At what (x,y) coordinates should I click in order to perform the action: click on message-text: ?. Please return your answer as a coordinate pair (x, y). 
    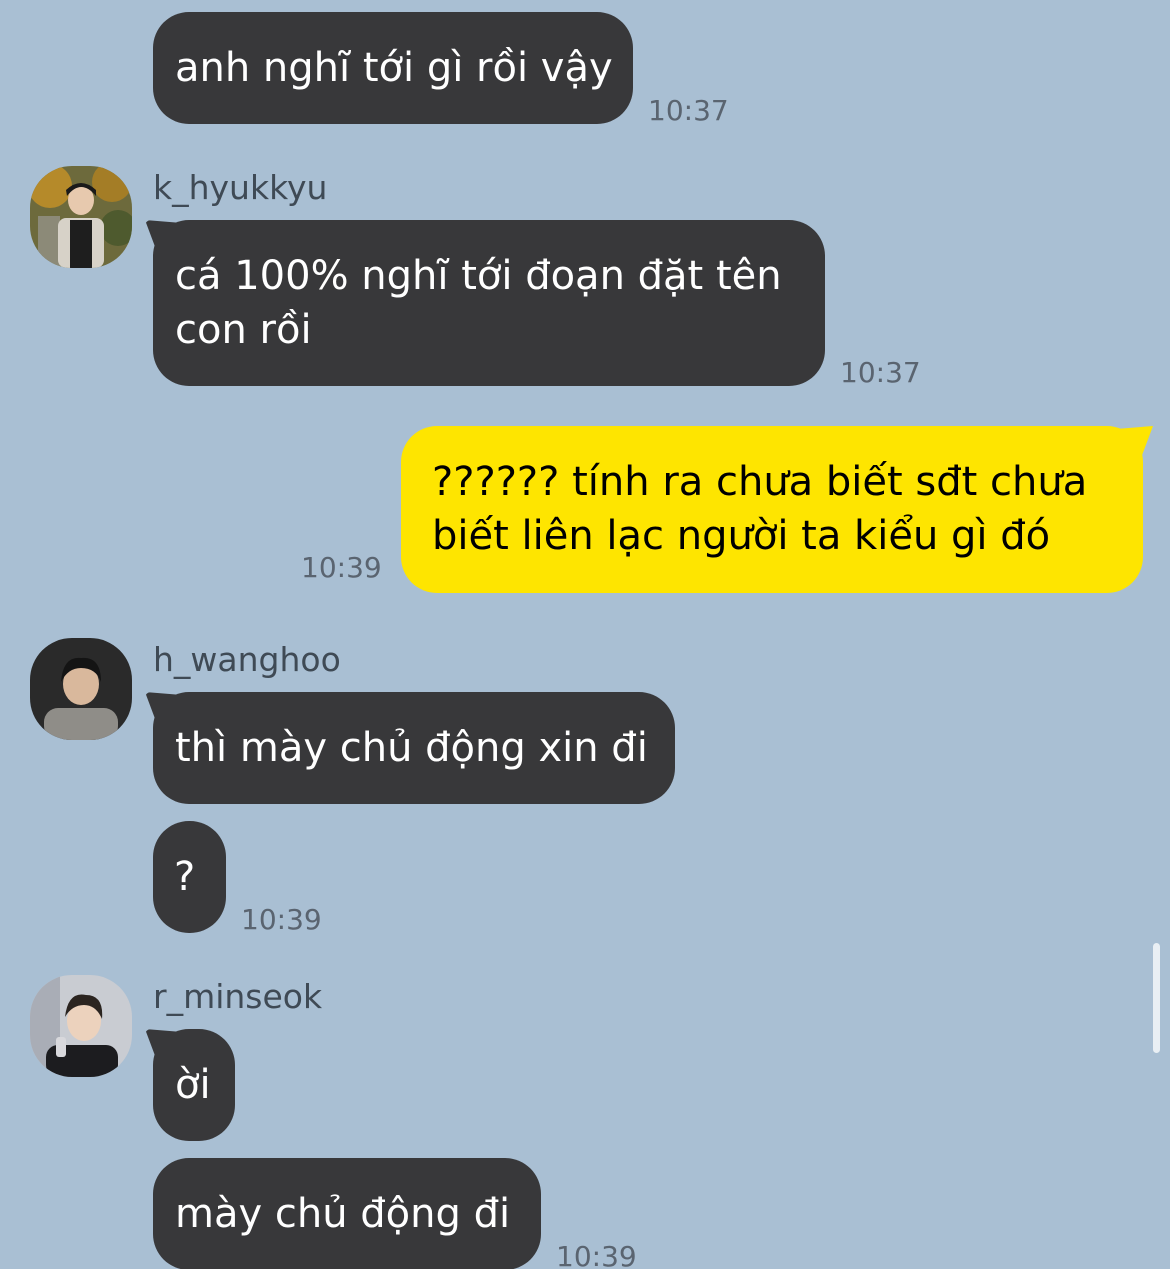
    Looking at the image, I should click on (185, 877).